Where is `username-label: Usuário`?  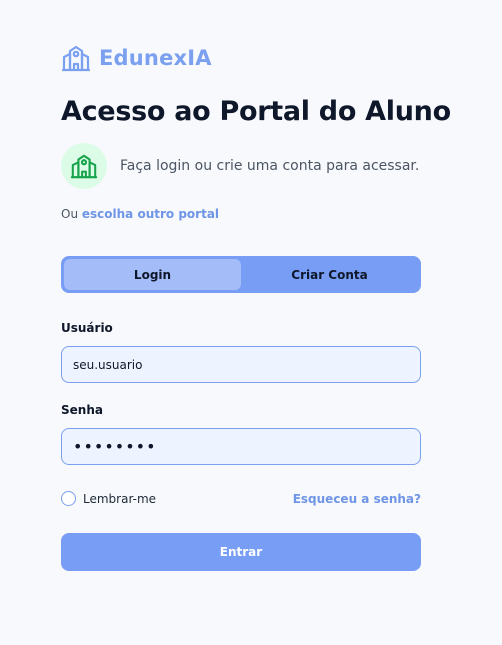 username-label: Usuário is located at coordinates (87, 328).